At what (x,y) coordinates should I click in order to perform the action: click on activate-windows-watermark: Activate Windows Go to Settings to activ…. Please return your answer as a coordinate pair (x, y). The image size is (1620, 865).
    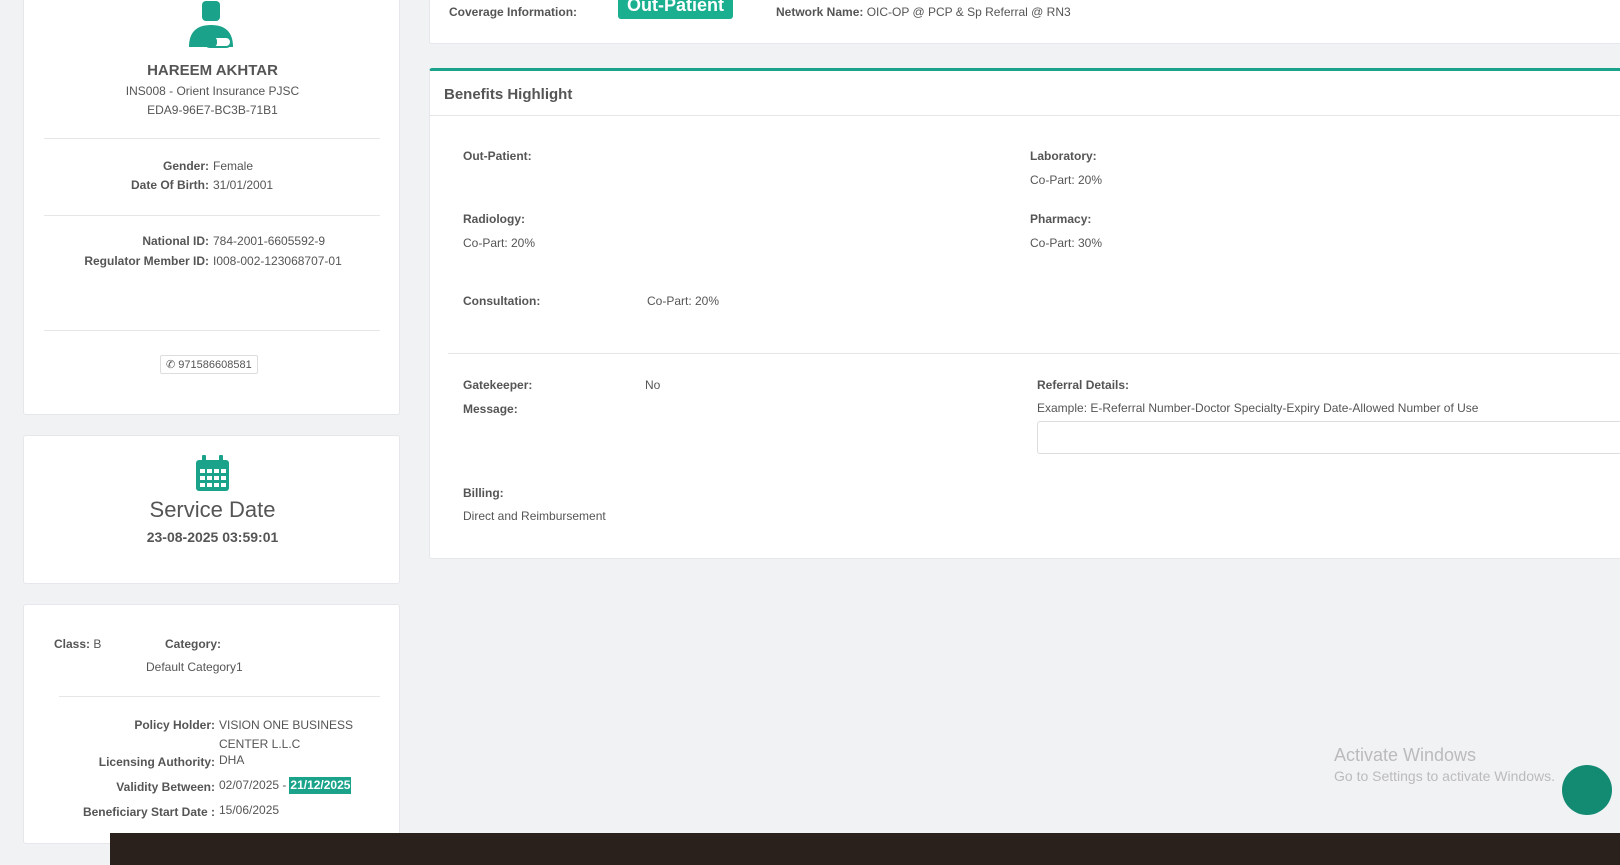
    Looking at the image, I should click on (1444, 764).